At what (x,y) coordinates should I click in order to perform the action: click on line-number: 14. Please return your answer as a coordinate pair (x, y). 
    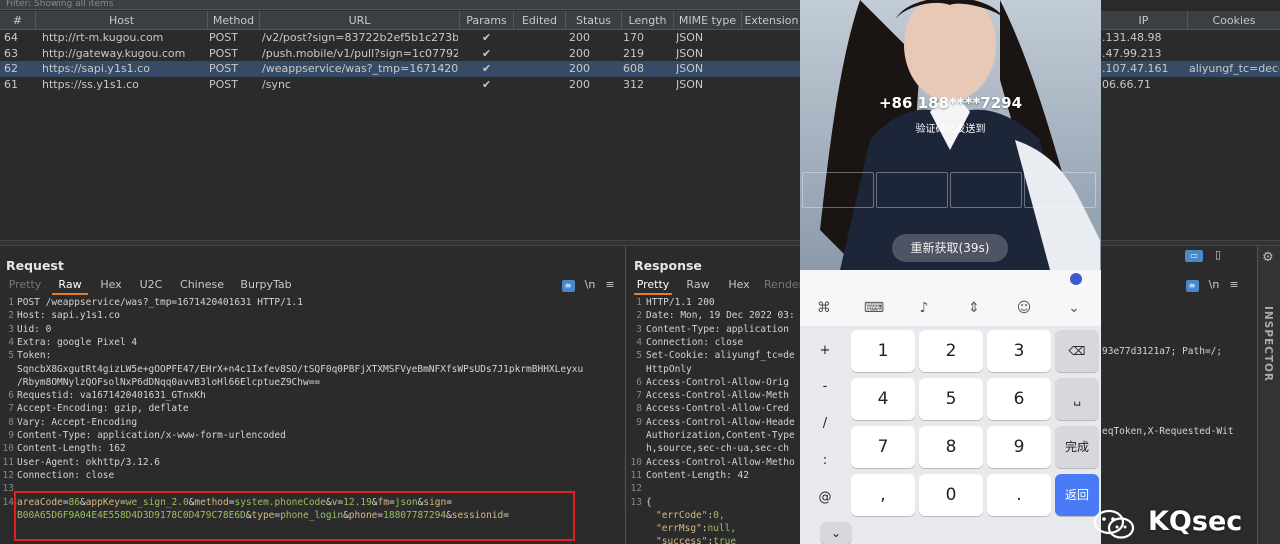
    Looking at the image, I should click on (8, 502).